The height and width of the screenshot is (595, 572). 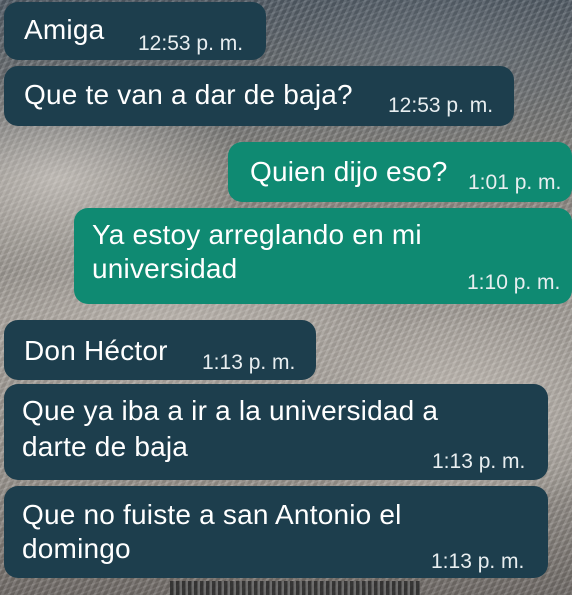 What do you see at coordinates (212, 514) in the screenshot?
I see `message-text: Que no fuiste a san Antonio el` at bounding box center [212, 514].